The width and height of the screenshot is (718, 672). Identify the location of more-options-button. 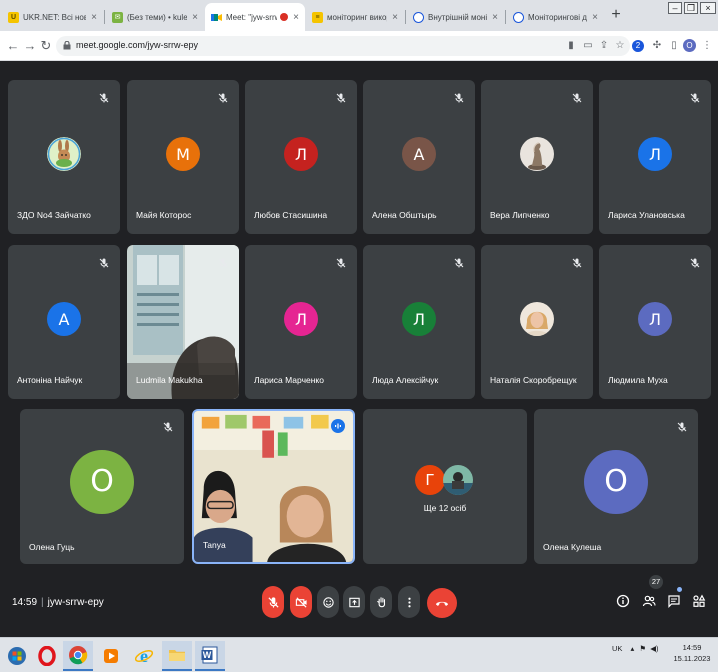
(409, 602).